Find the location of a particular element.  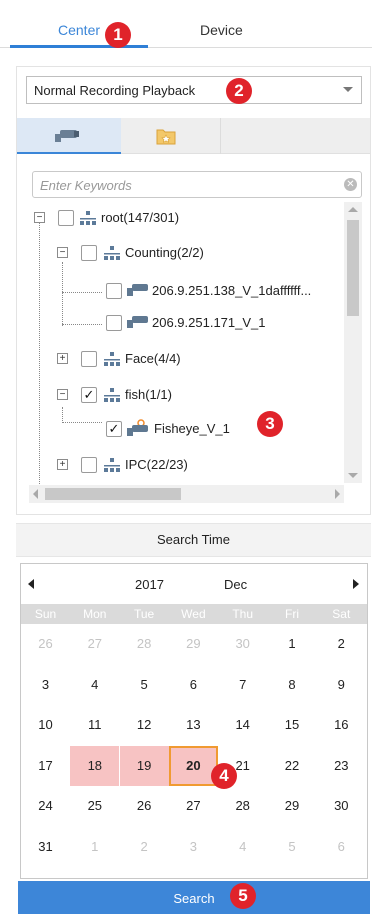

calendar-day: 13 is located at coordinates (193, 725).